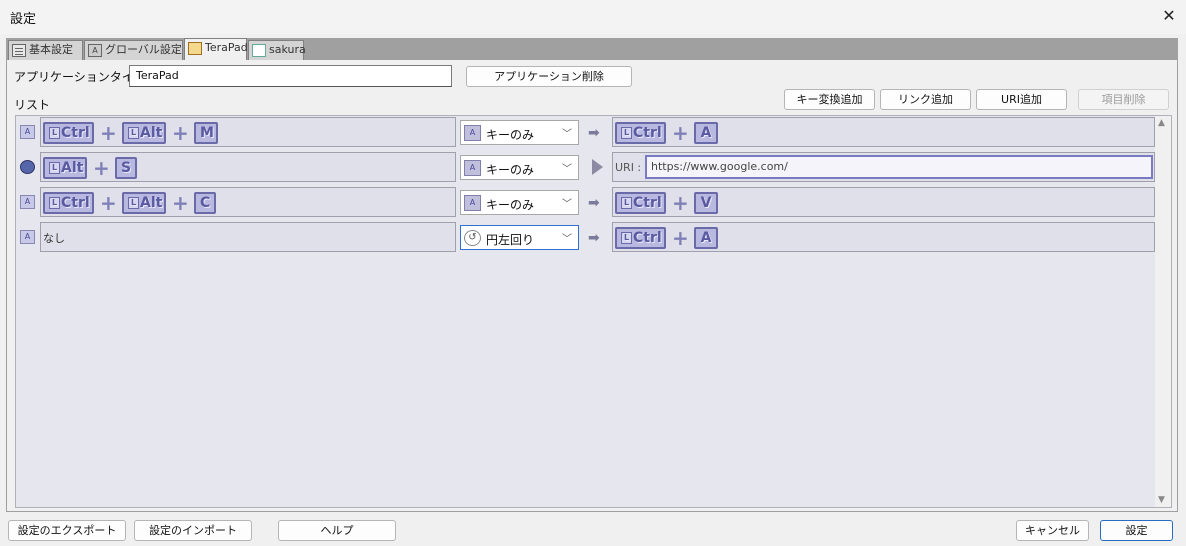  What do you see at coordinates (54, 238) in the screenshot?
I see `source-none-text: なし` at bounding box center [54, 238].